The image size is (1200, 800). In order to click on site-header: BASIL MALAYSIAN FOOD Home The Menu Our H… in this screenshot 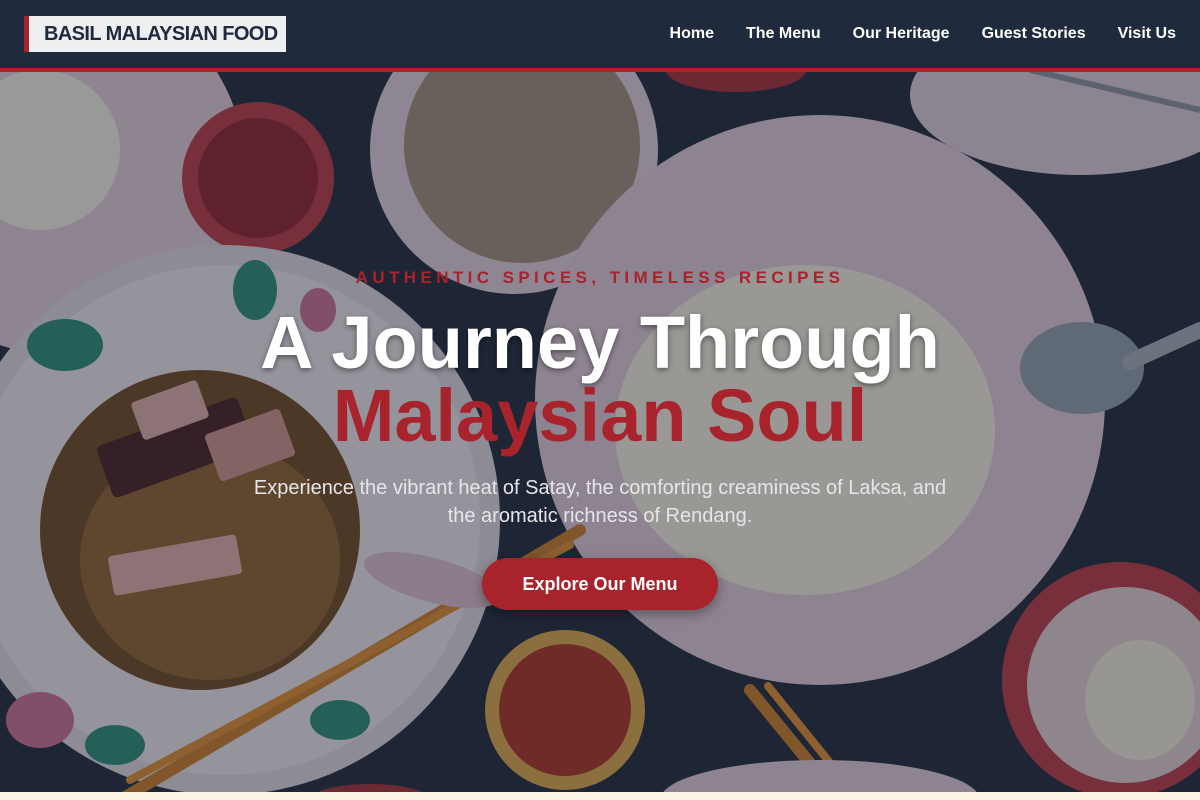, I will do `click(600, 36)`.